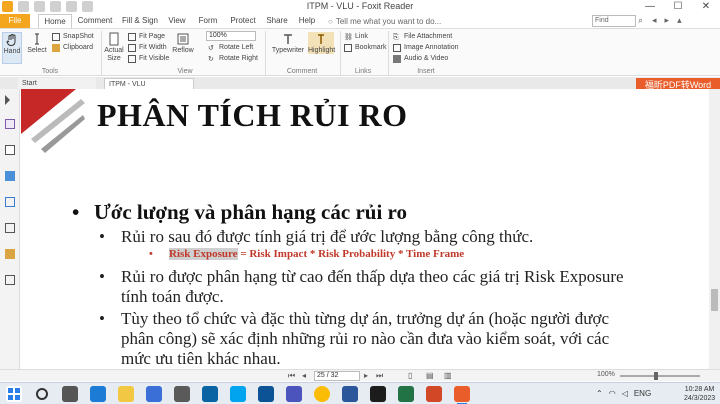 This screenshot has width=720, height=404. I want to click on scrollbar-thumb, so click(714, 300).